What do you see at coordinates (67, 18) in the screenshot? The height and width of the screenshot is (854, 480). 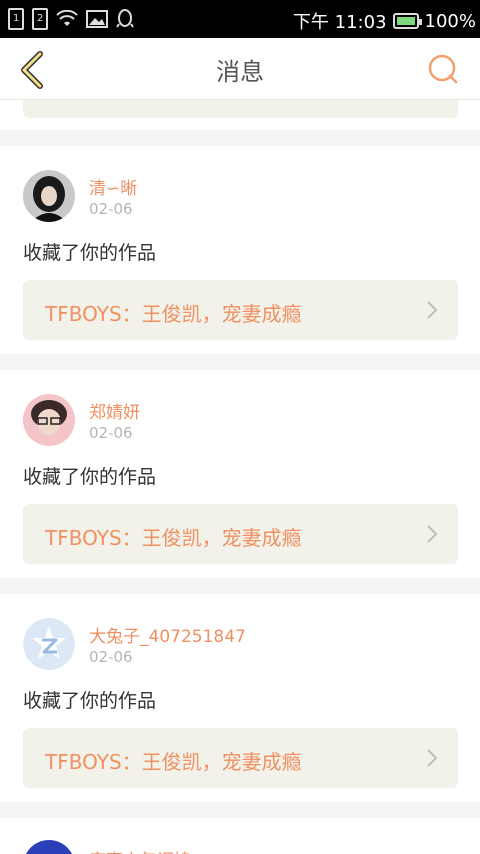 I see `wifi-icon` at bounding box center [67, 18].